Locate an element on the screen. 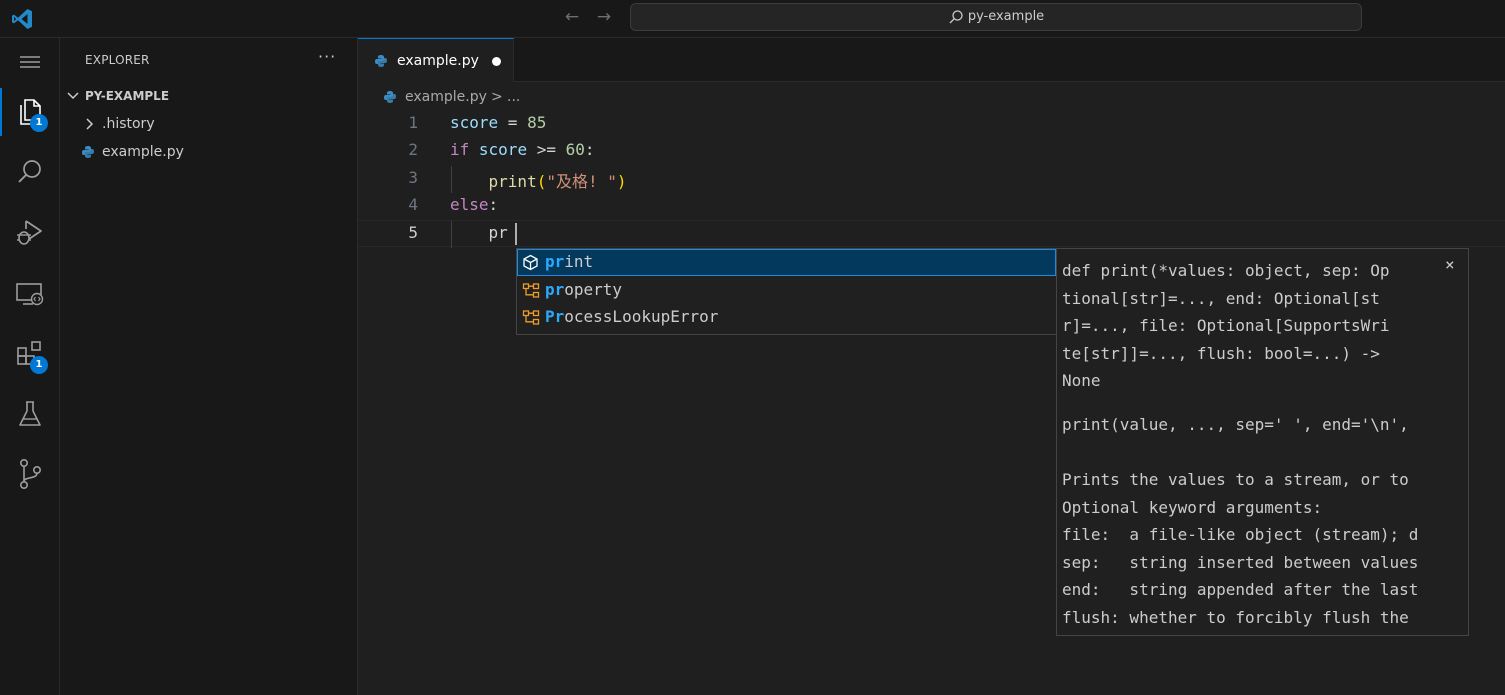 The height and width of the screenshot is (695, 1505). remote-explorer-icon is located at coordinates (30, 294).